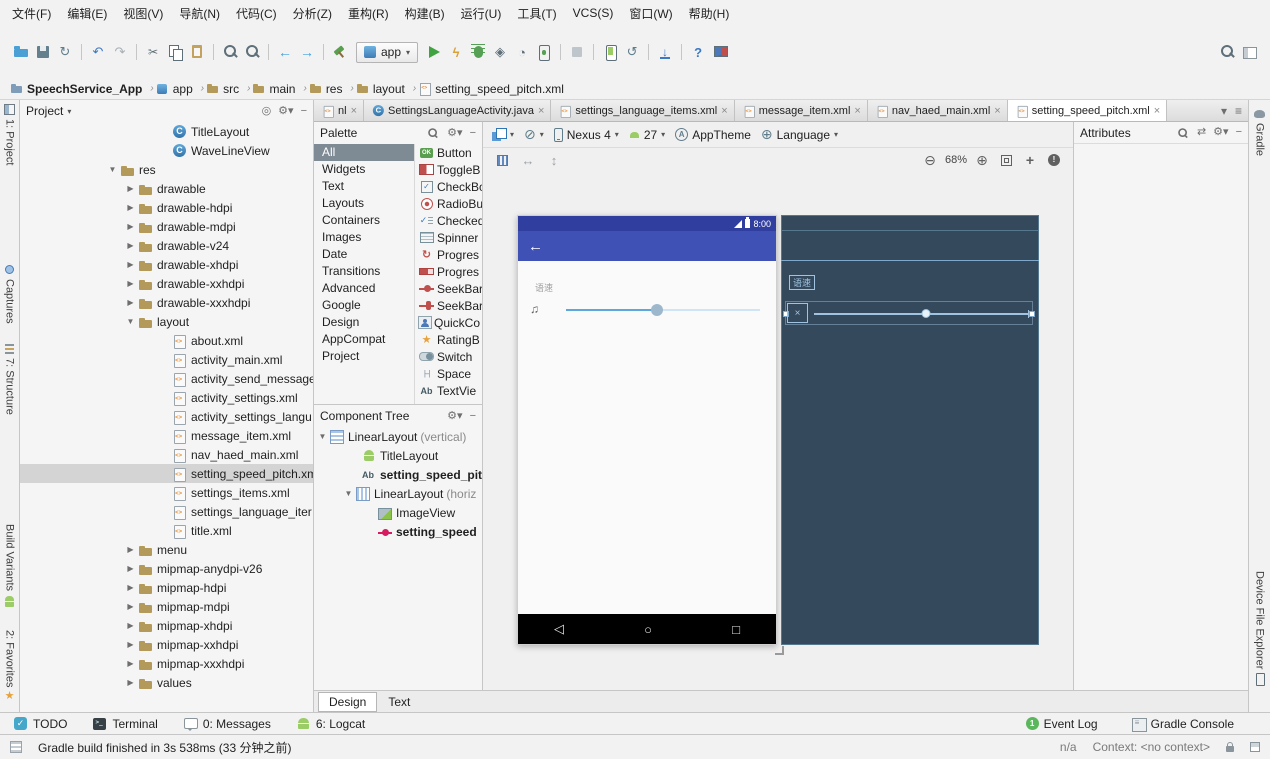  What do you see at coordinates (454, 133) in the screenshot?
I see `gear-icon: ⚙▾` at bounding box center [454, 133].